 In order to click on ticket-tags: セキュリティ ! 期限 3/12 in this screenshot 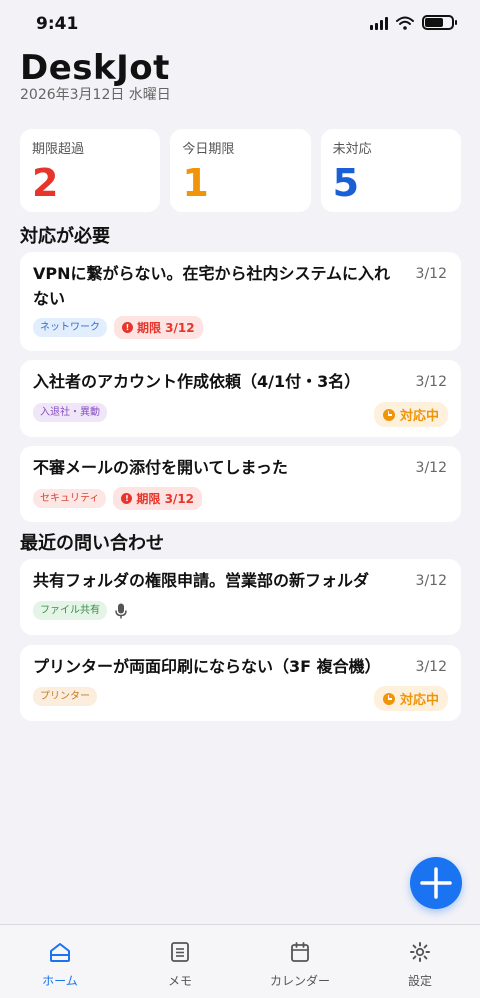, I will do `click(118, 498)`.